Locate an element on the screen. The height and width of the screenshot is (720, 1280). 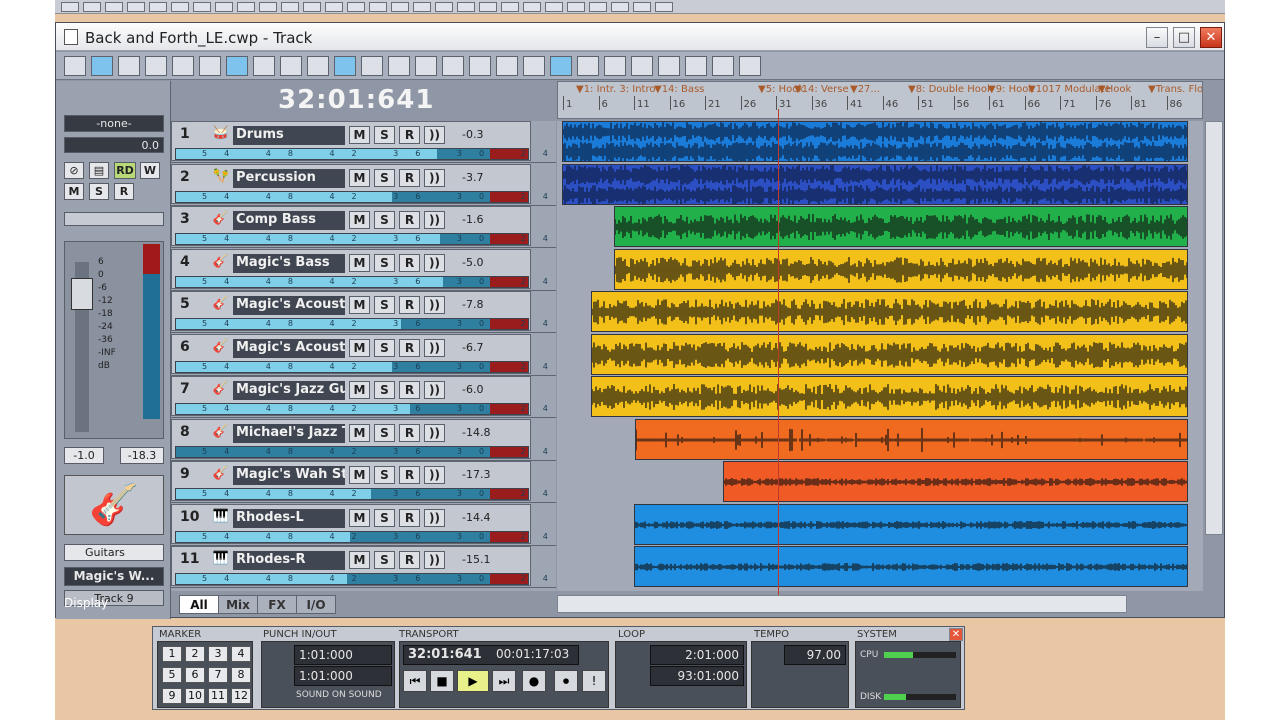
phase-button: ⊘ is located at coordinates (74, 170).